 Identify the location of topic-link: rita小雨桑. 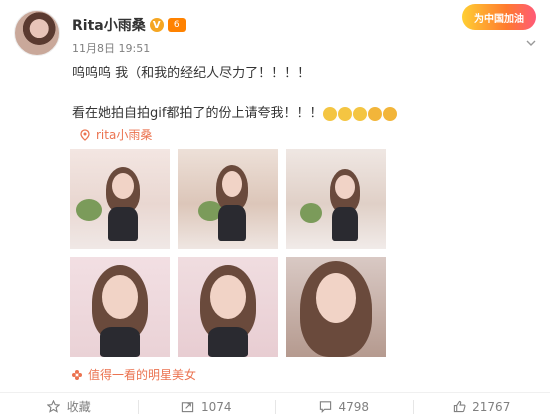
(115, 134).